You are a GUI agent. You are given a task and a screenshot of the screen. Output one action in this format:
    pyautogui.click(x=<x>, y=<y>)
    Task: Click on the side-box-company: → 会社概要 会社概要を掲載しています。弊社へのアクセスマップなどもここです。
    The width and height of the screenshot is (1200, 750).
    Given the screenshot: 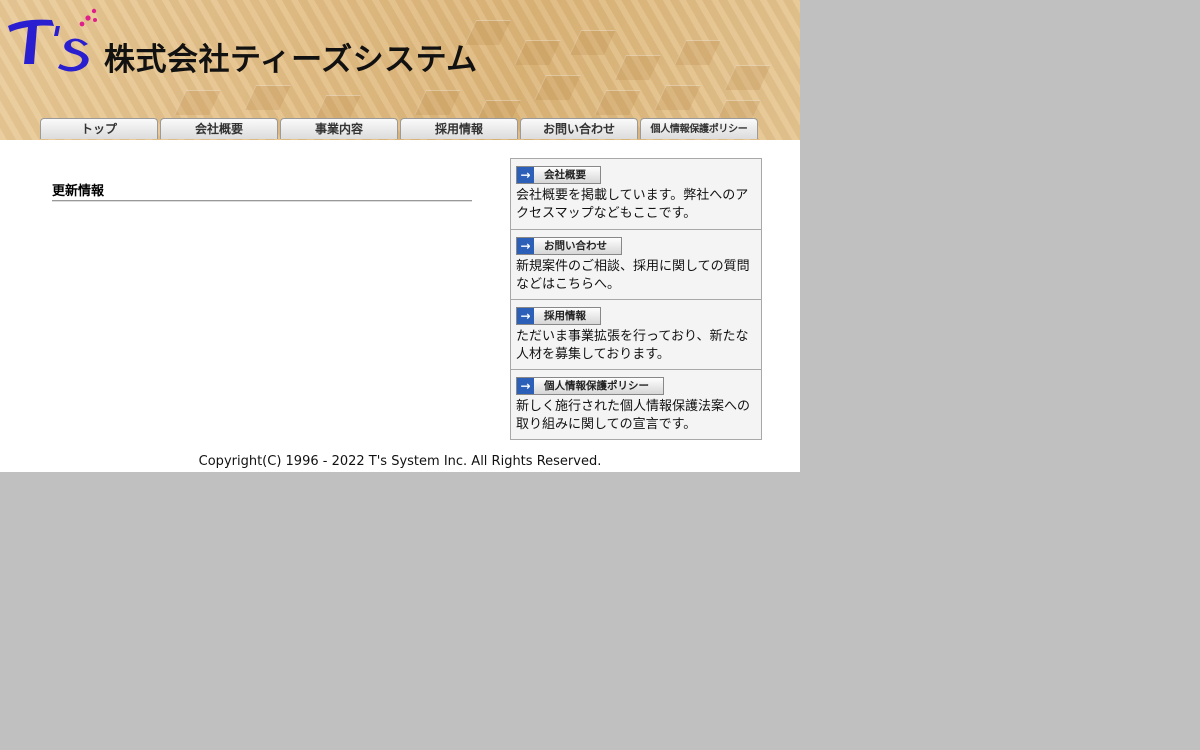 What is the action you would take?
    pyautogui.click(x=636, y=194)
    